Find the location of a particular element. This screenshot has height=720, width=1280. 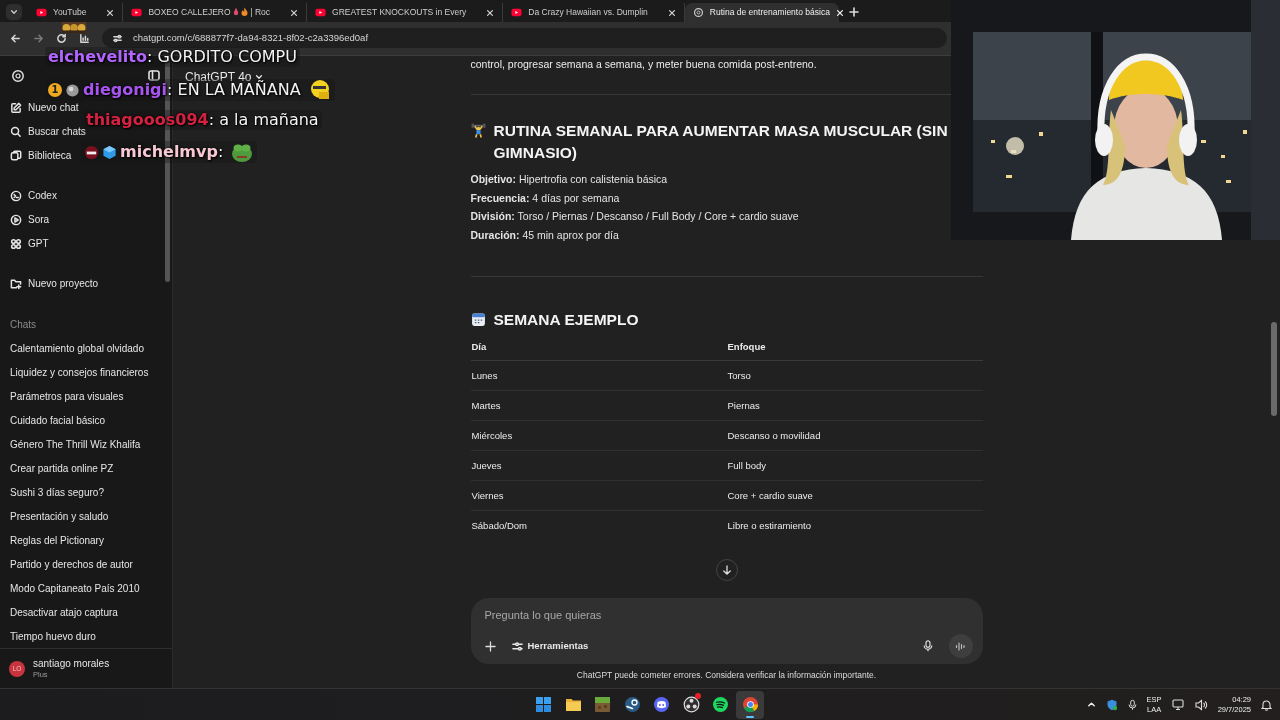

reload-icon is located at coordinates (61, 38).